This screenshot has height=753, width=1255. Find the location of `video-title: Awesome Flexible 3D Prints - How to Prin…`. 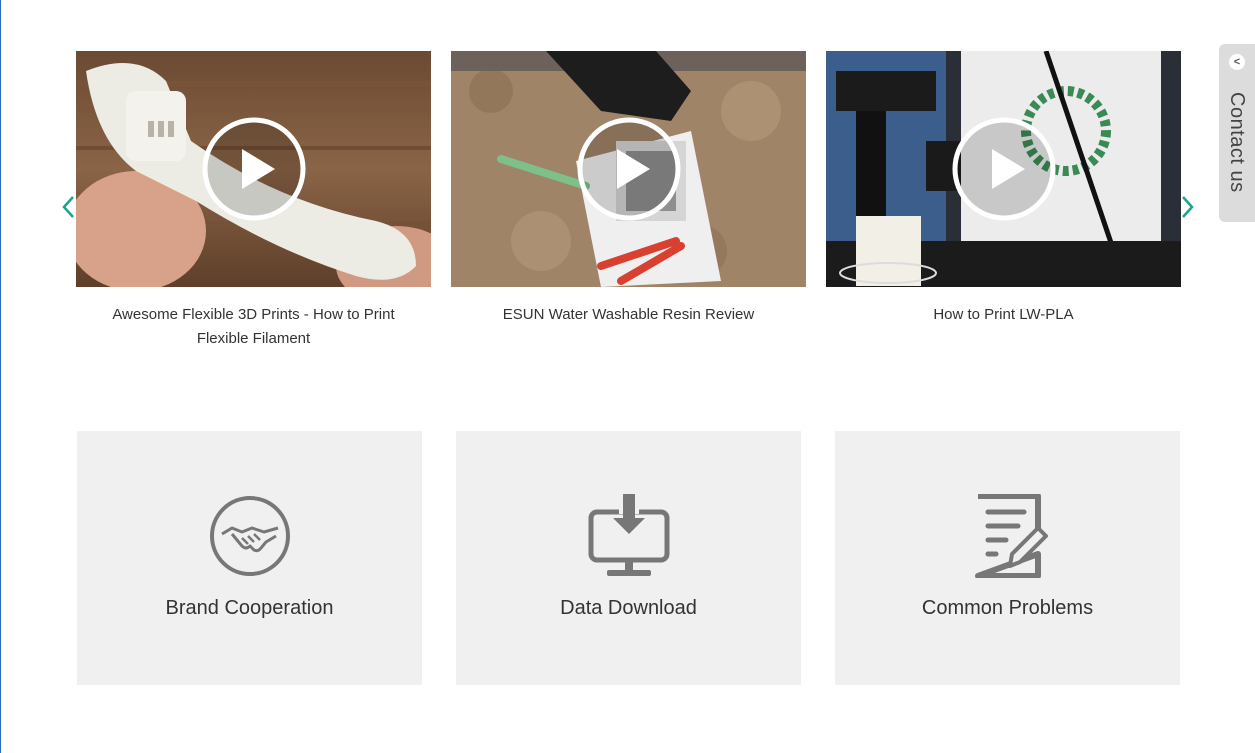

video-title: Awesome Flexible 3D Prints - How to Prin… is located at coordinates (253, 327).